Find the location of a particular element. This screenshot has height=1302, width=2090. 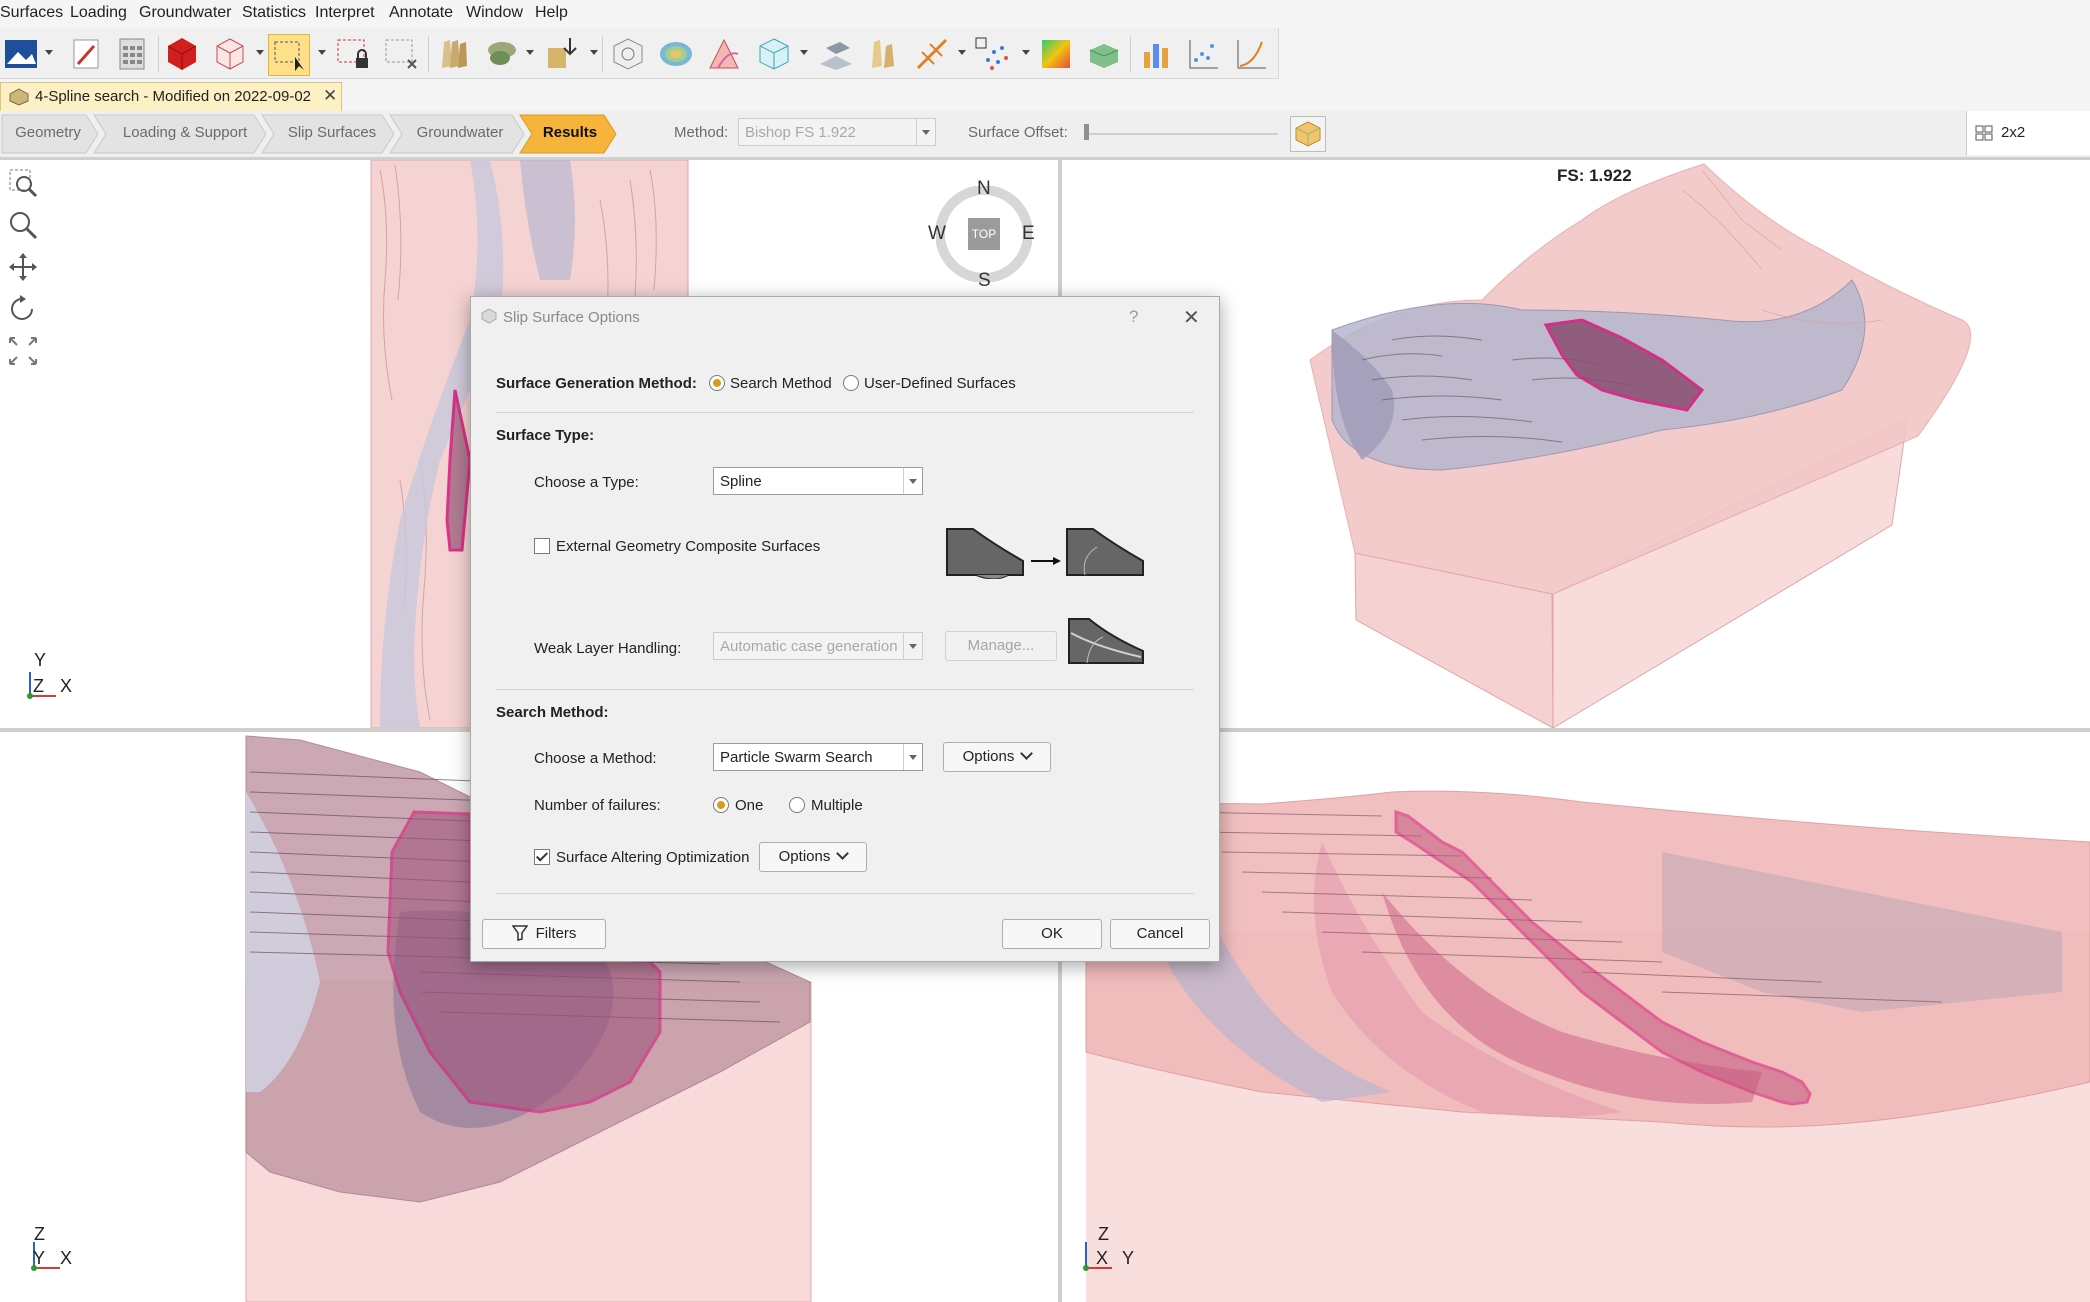

zoom-extents-icon is located at coordinates (23, 183).